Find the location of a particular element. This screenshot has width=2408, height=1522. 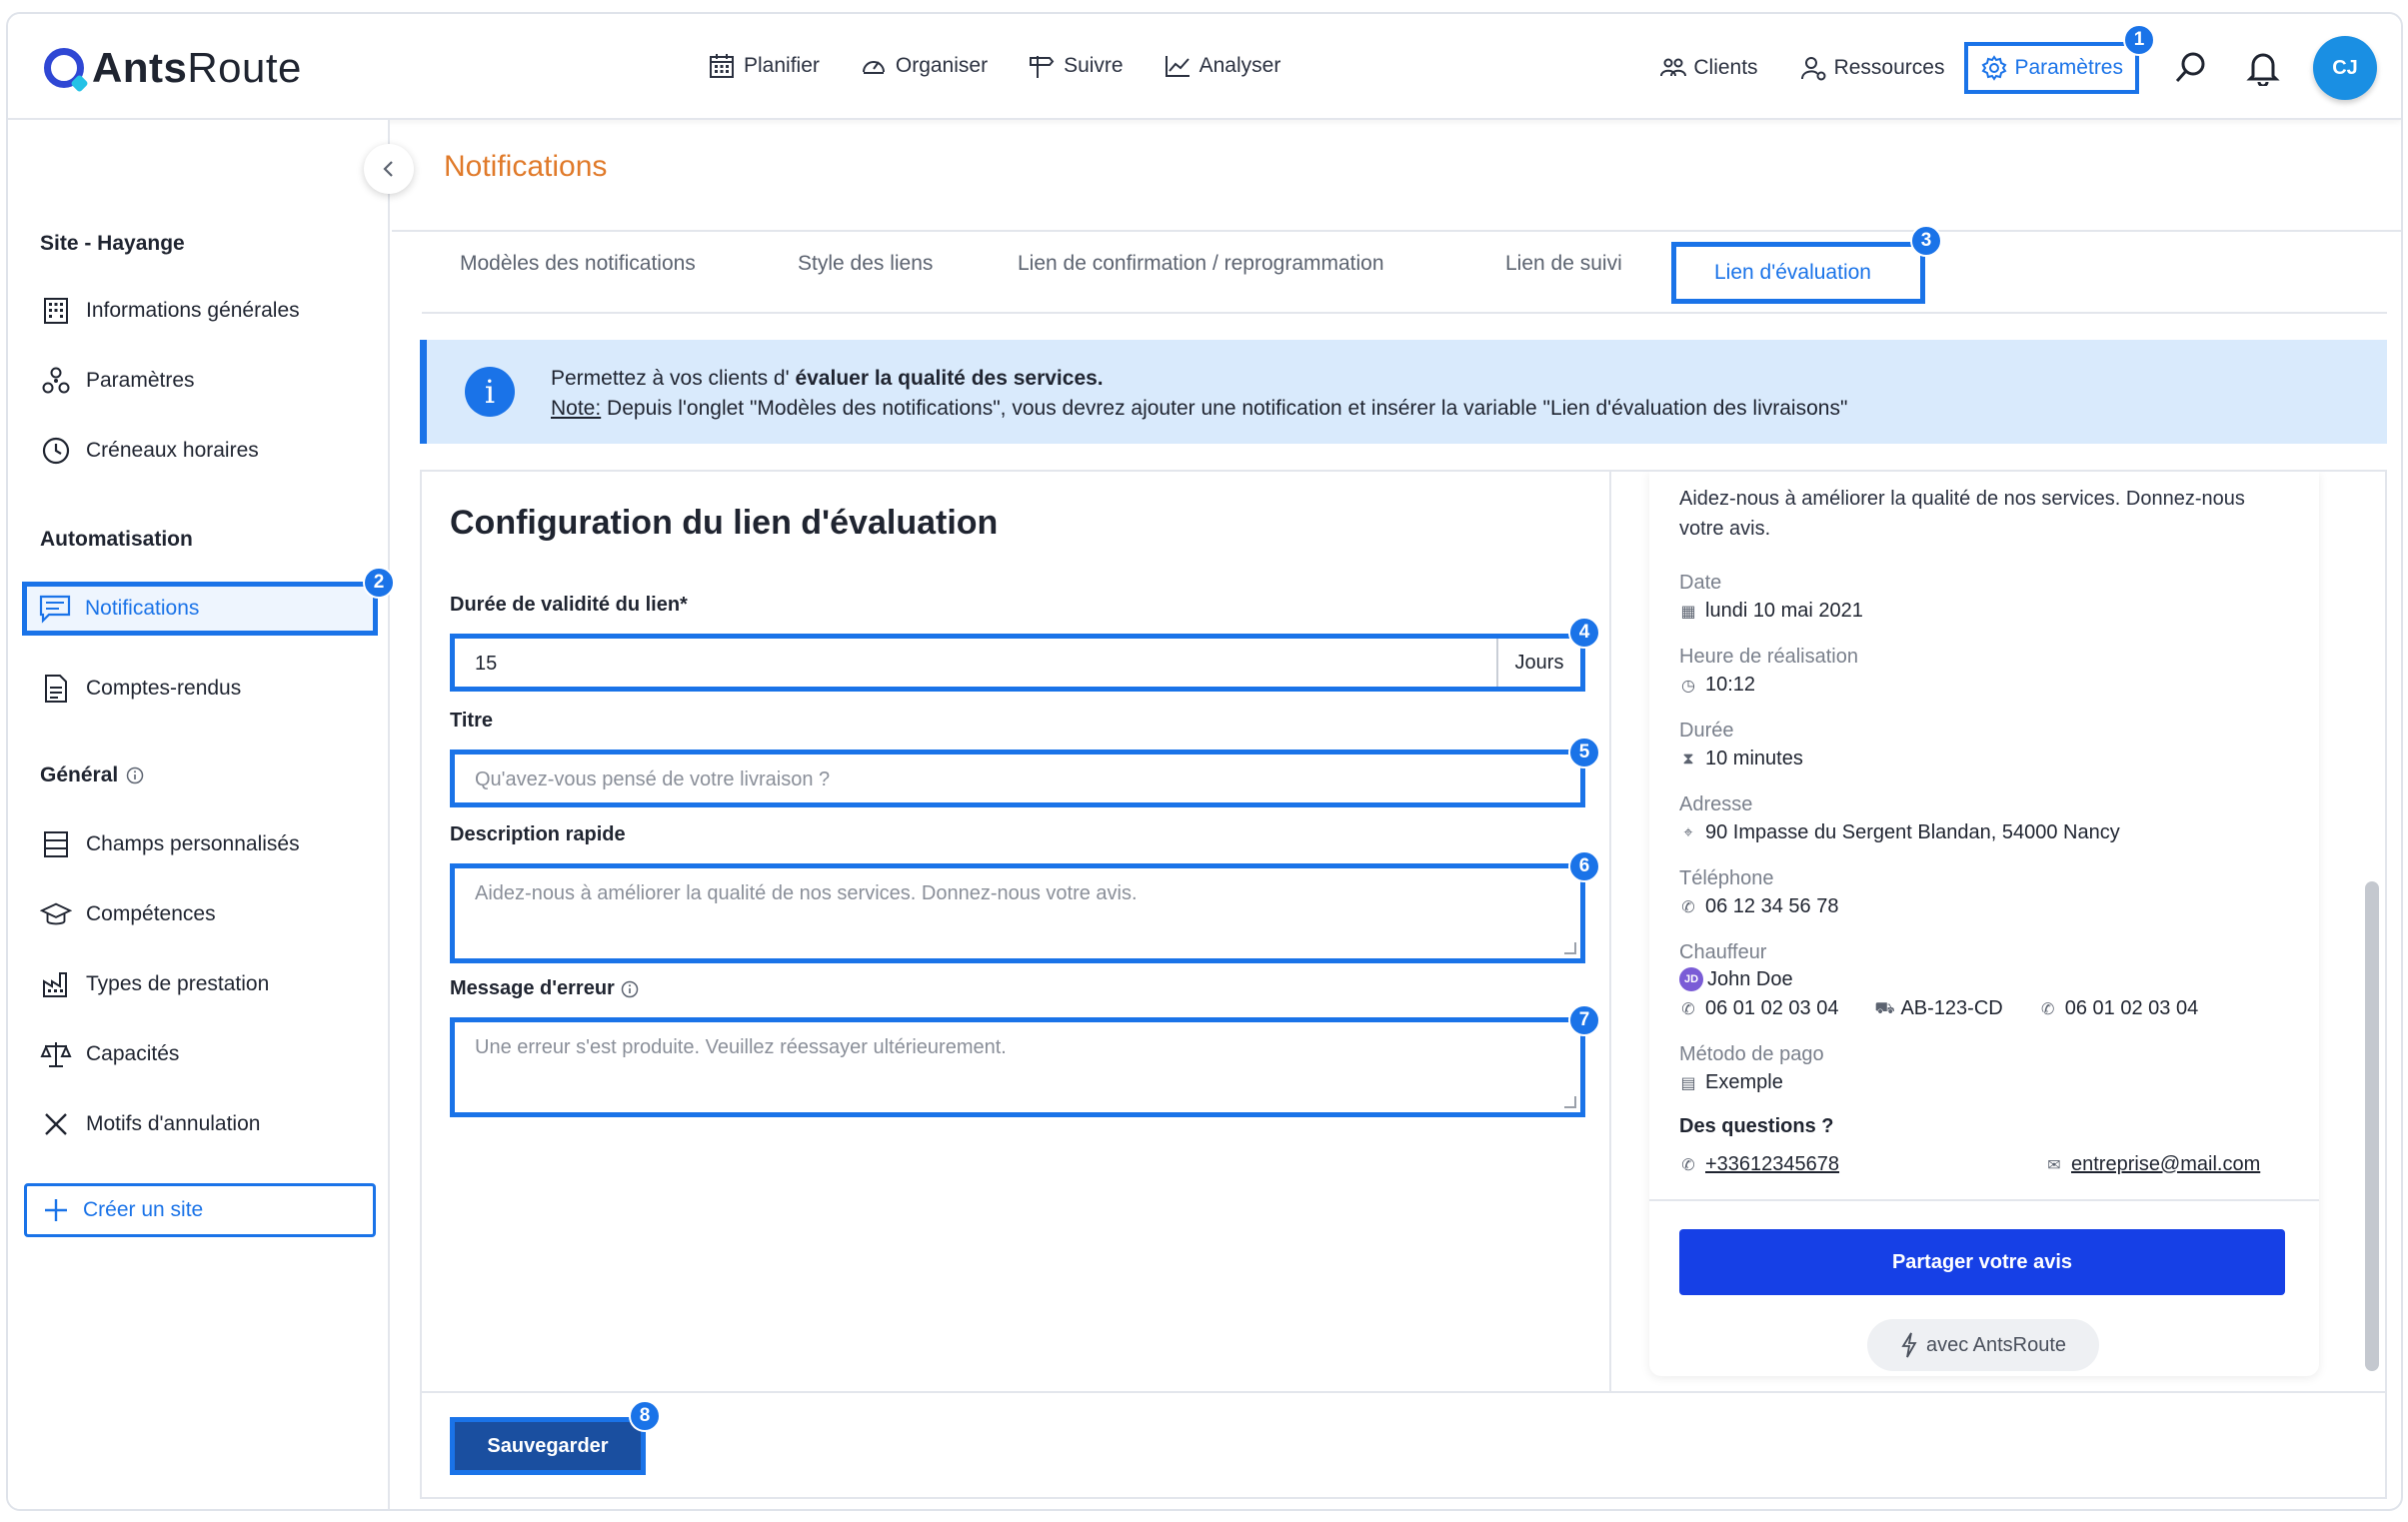

sidebar-item-label: Informations générales is located at coordinates (193, 310).